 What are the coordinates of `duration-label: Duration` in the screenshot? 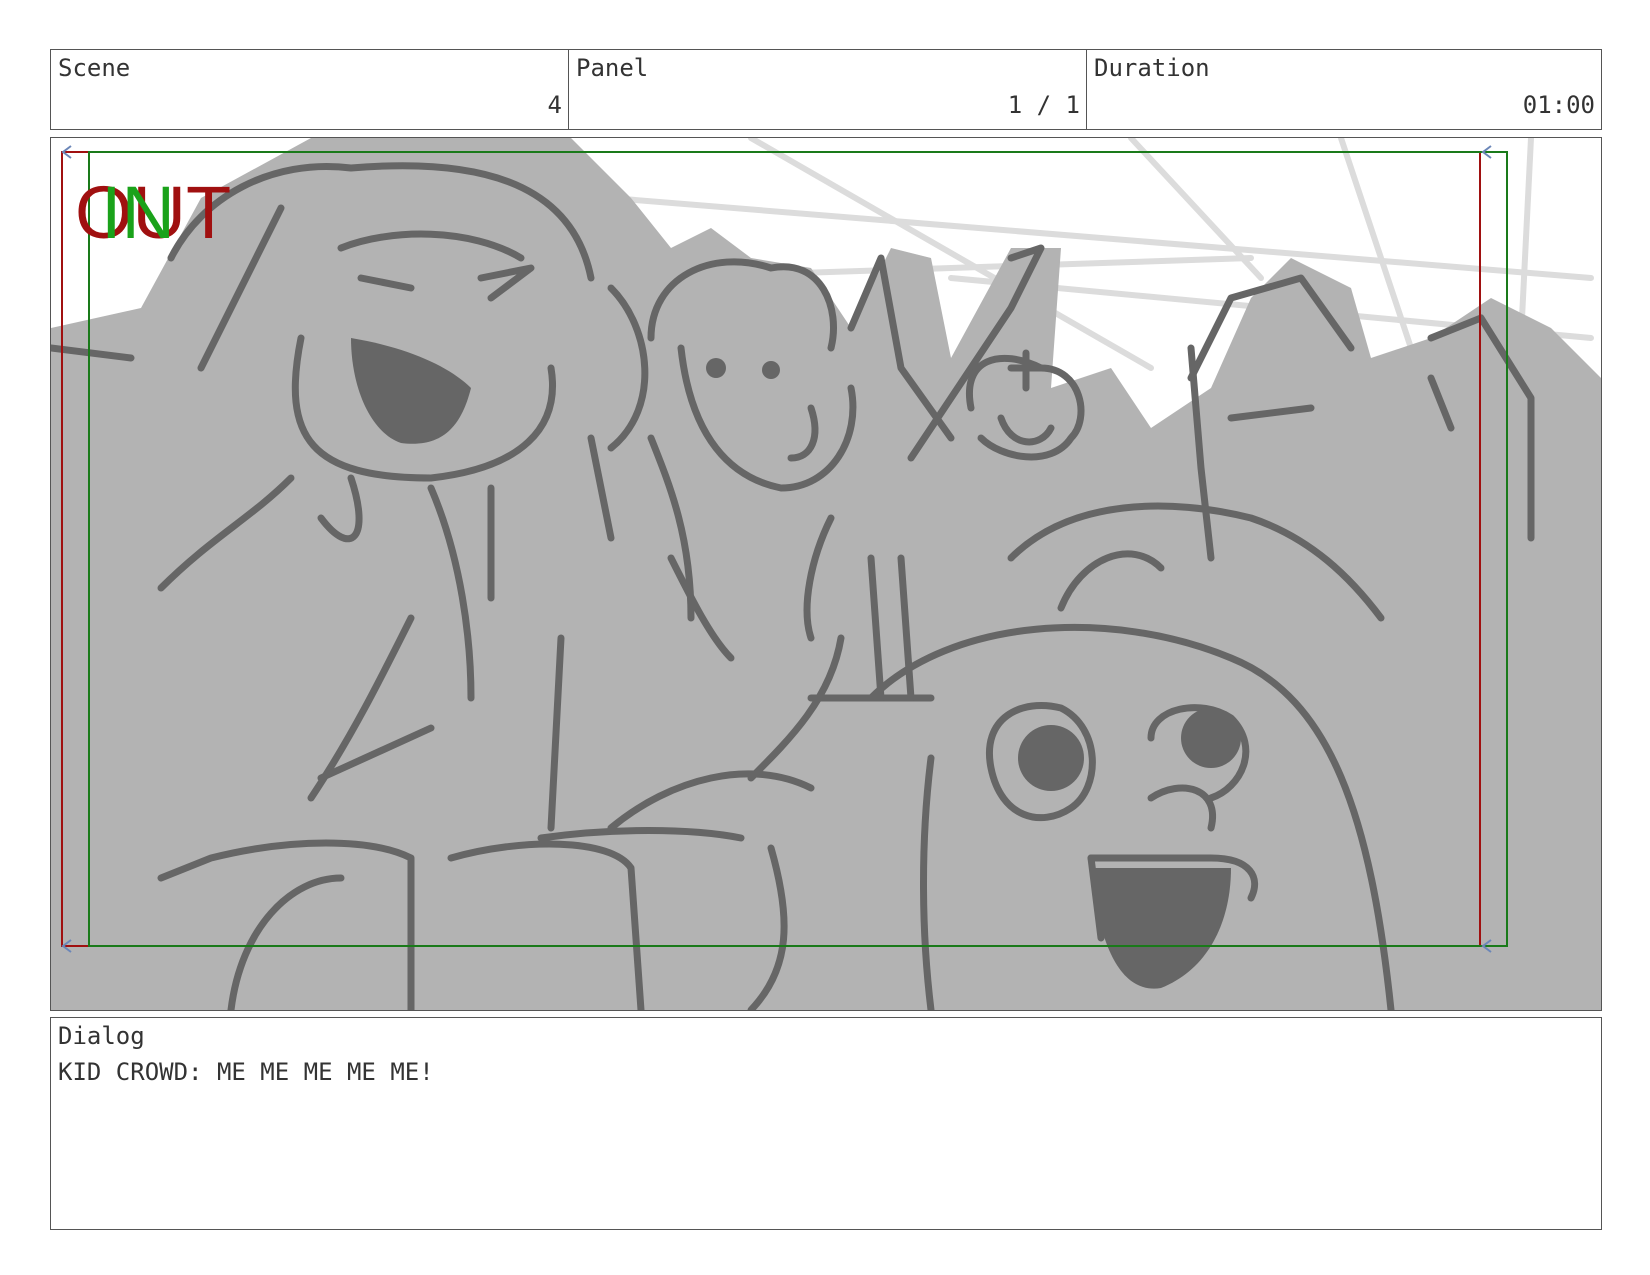 It's located at (1152, 68).